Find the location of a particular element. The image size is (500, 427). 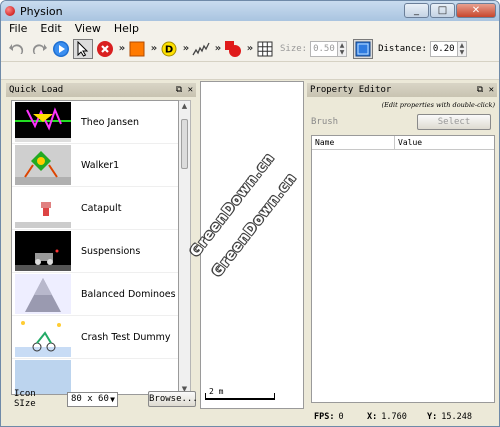

spring-icon is located at coordinates (201, 48).